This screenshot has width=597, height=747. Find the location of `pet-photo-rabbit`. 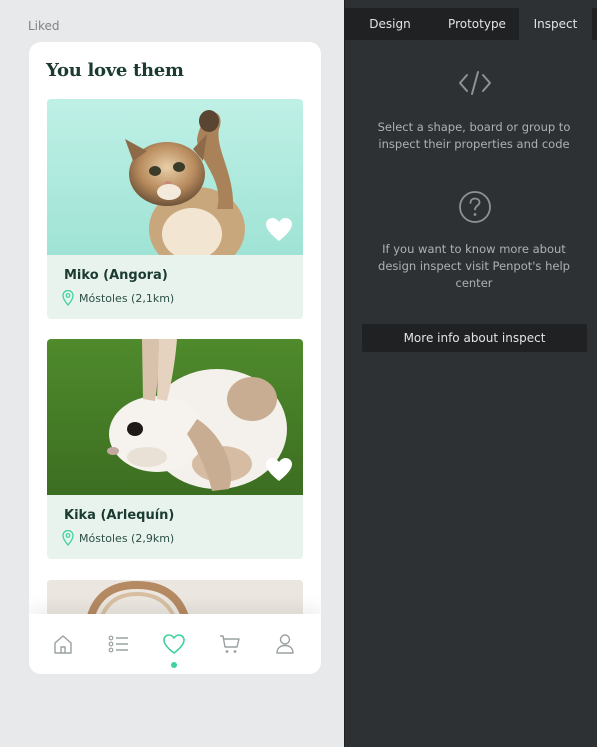

pet-photo-rabbit is located at coordinates (175, 417).